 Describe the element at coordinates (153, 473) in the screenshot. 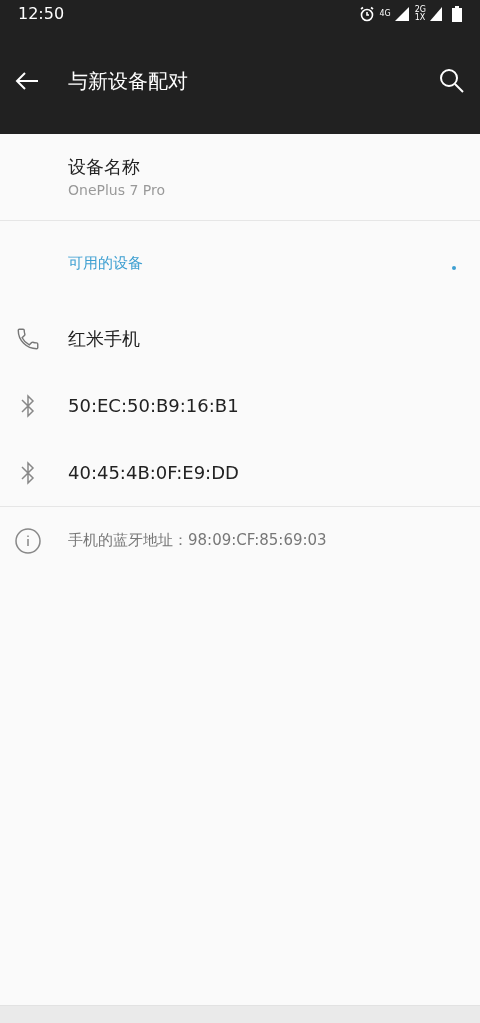

I see `device-name: 40:45:4B:0F:E9:DD` at that location.